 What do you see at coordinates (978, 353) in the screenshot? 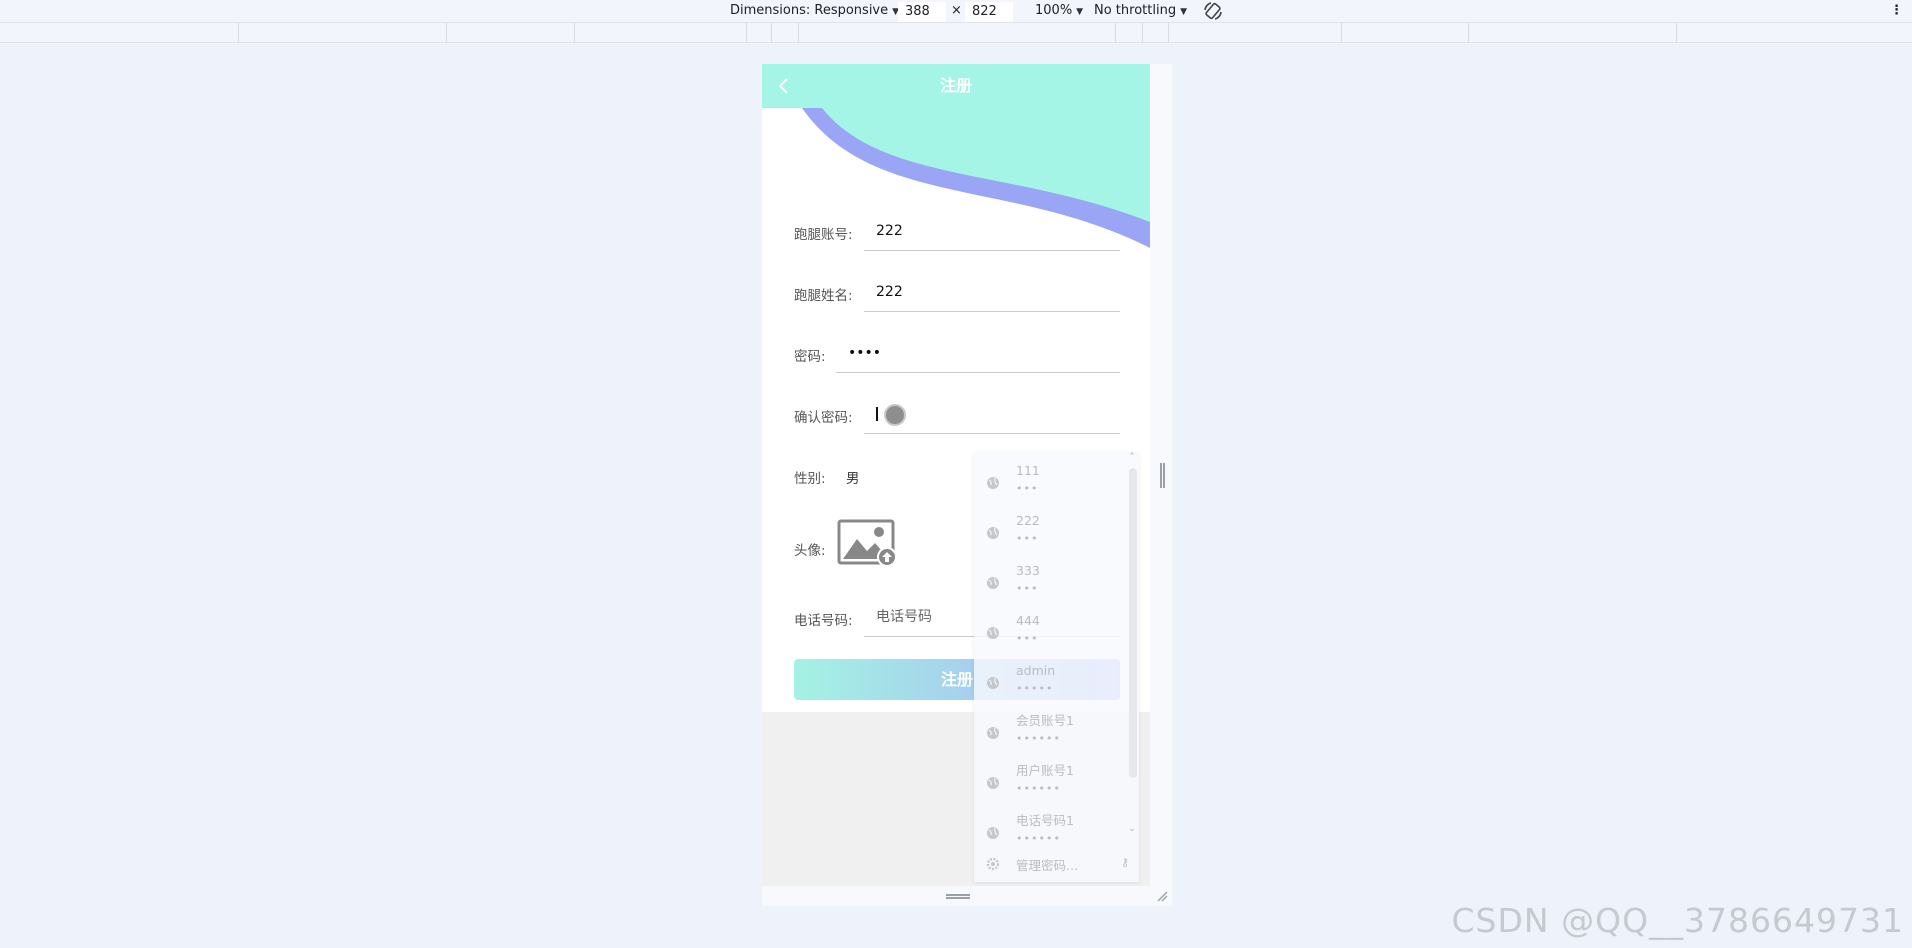
I see `password-input: ••••` at bounding box center [978, 353].